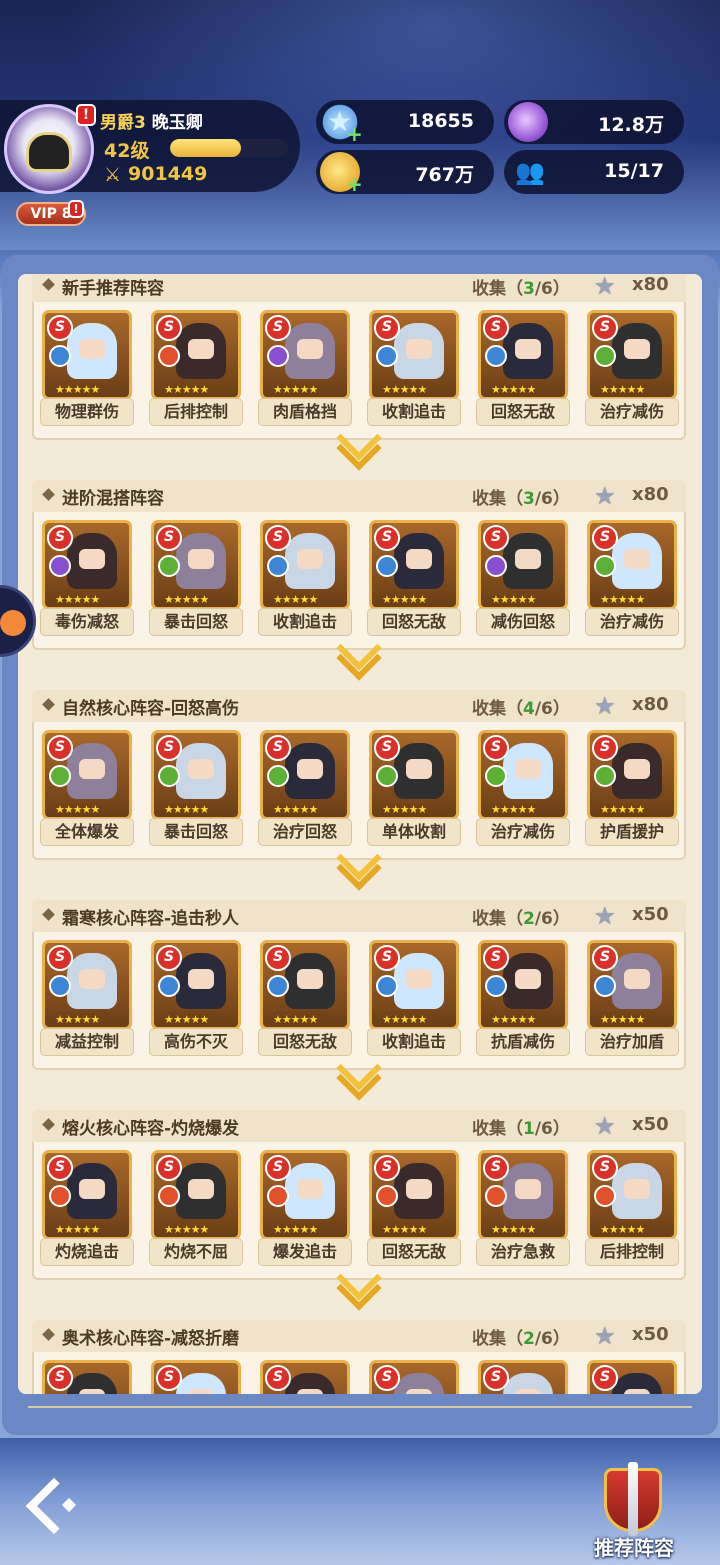  I want to click on hero-card: ★★★★★ S 治疗急救, so click(523, 1209).